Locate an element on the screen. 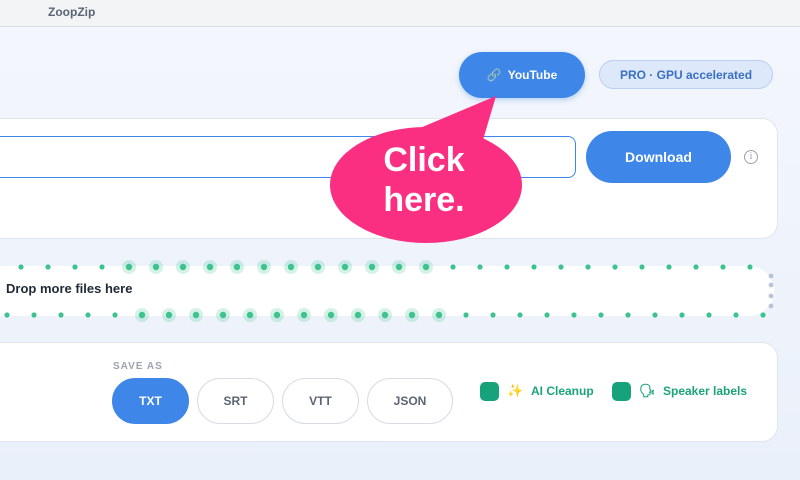 The height and width of the screenshot is (480, 800). callout-line-1: Click is located at coordinates (424, 160).